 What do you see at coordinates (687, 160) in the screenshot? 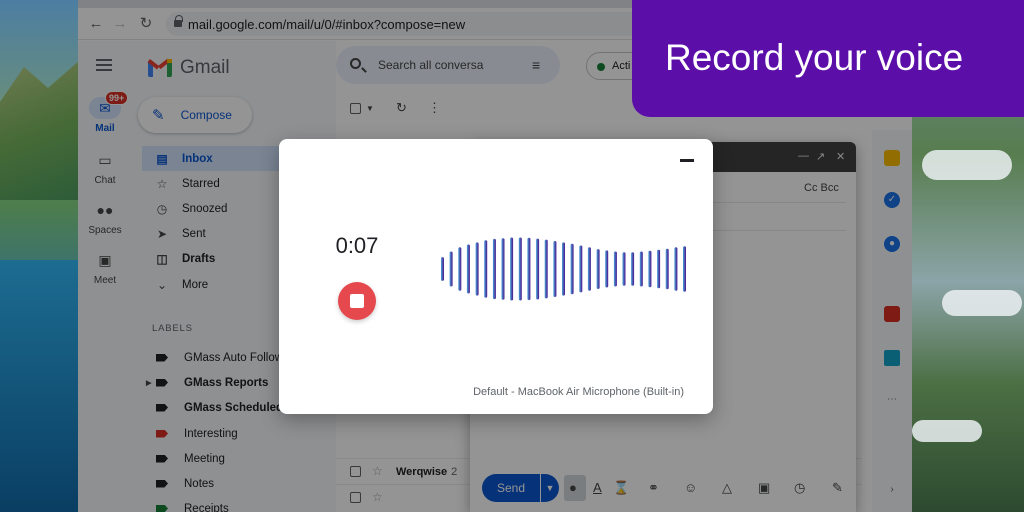
I see `minimize-icon` at bounding box center [687, 160].